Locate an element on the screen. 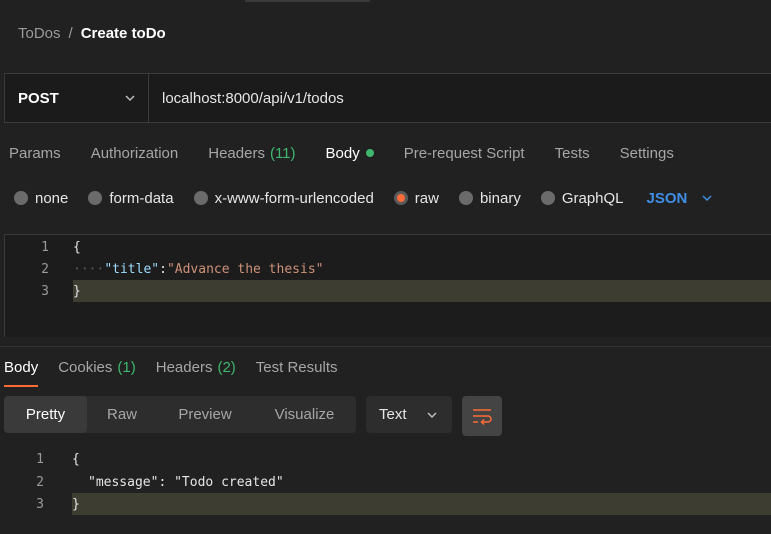 Image resolution: width=771 pixels, height=534 pixels. body-type-binary-label: binary is located at coordinates (500, 198).